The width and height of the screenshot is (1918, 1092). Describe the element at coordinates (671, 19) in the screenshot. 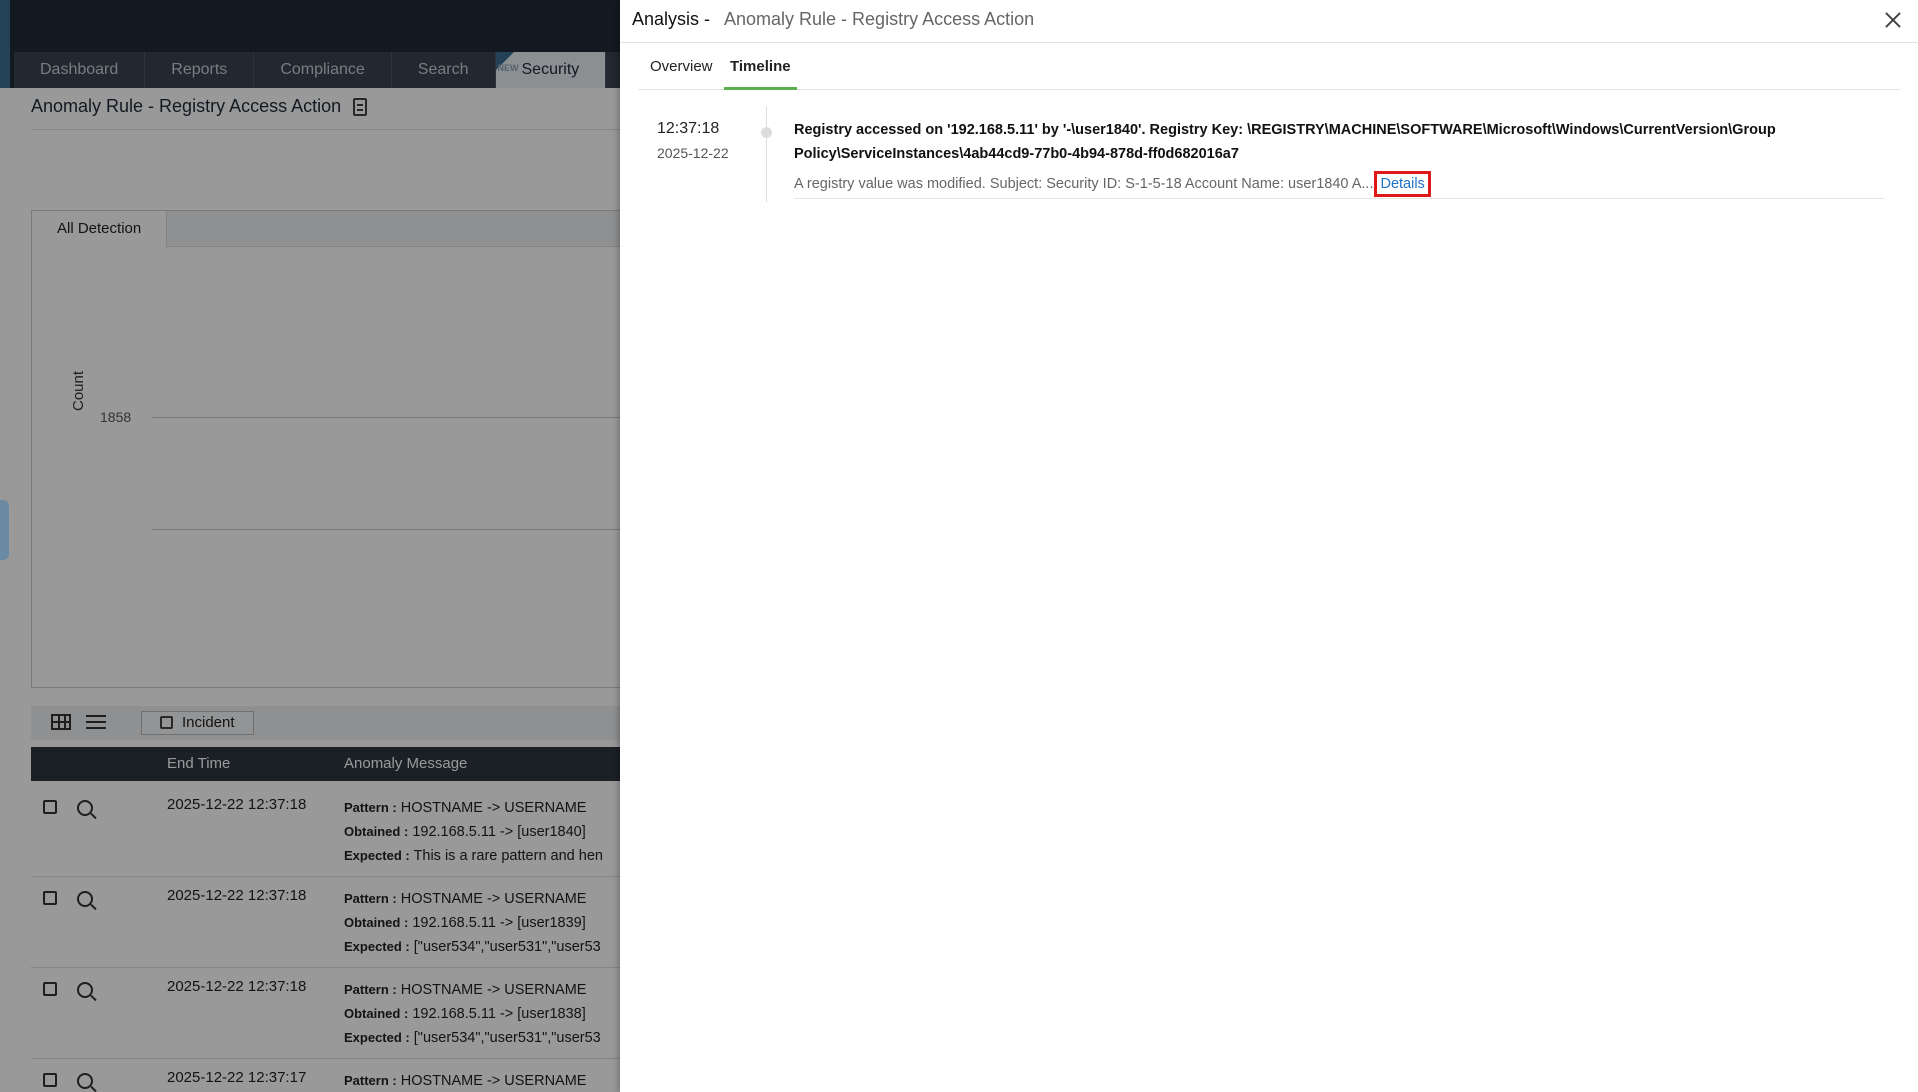

I see `panel-title: Analysis -` at that location.